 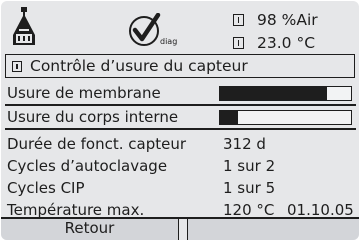 I want to click on sensor-flask-icon, so click(x=24, y=26).